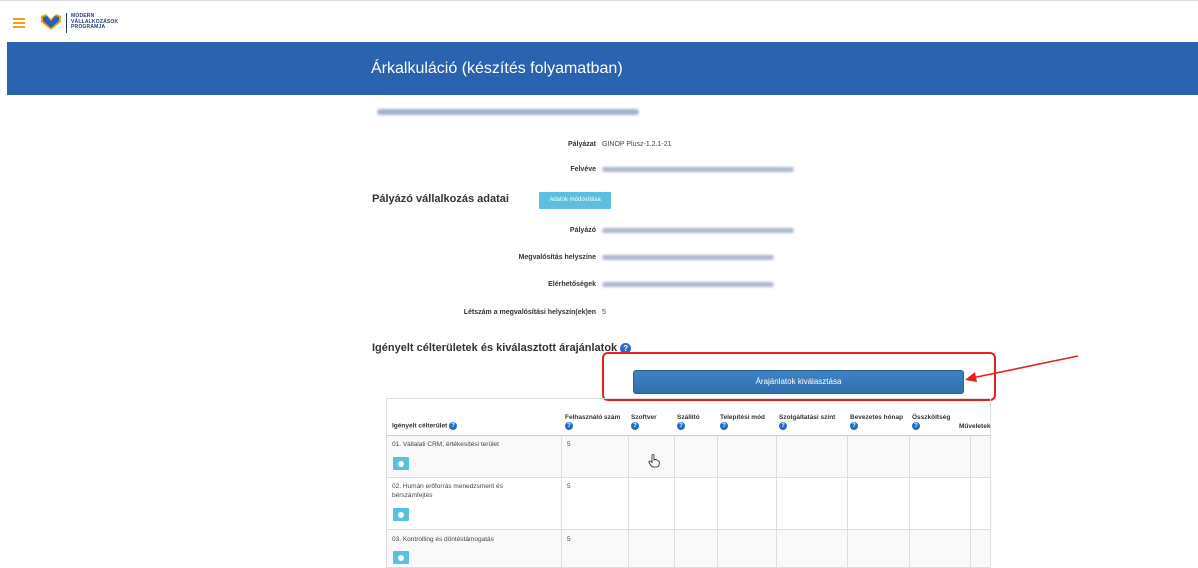  Describe the element at coordinates (688, 418) in the screenshot. I see `col-header-szallito-text: Szállító` at that location.